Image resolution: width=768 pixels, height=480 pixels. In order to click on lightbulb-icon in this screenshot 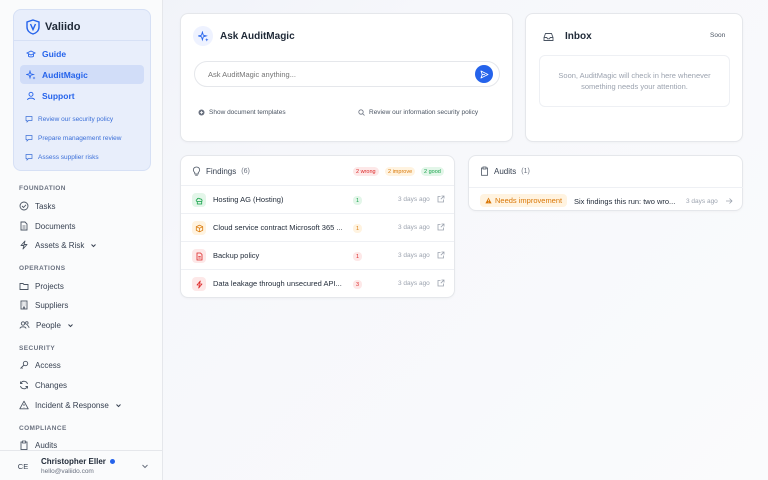, I will do `click(196, 171)`.